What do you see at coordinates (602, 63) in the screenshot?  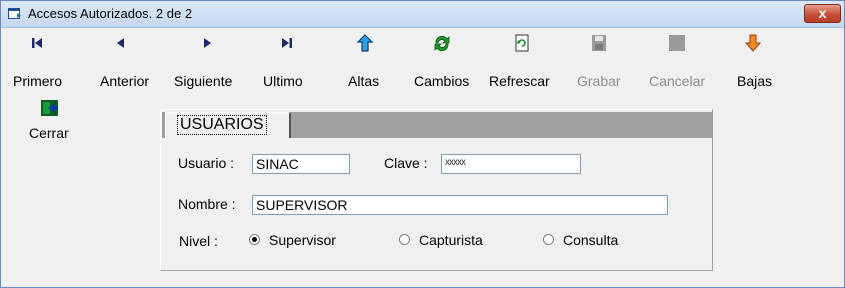 I see `grabar-button: Grabar` at bounding box center [602, 63].